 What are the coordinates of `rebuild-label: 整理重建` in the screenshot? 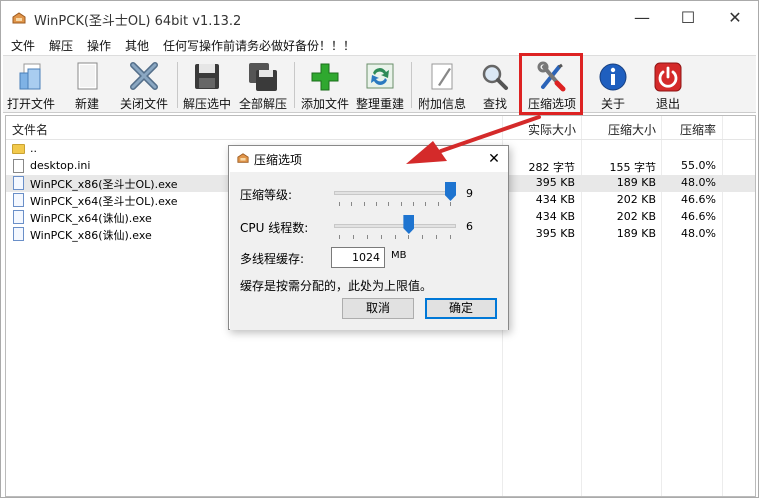 It's located at (379, 104).